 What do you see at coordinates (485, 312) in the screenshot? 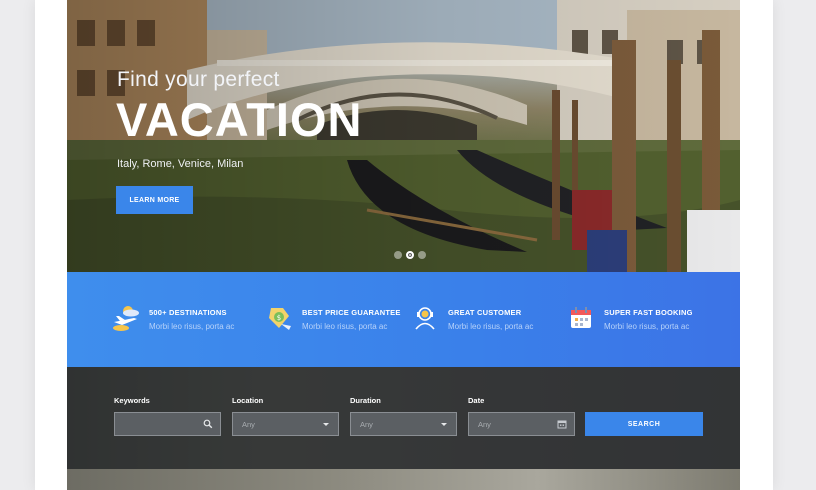
I see `feature-title: GREAT CUSTOMER` at bounding box center [485, 312].